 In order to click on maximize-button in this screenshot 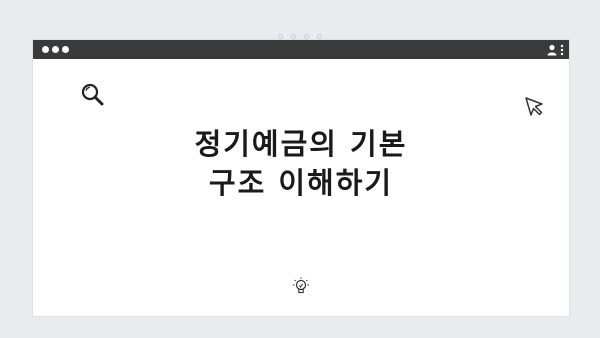, I will do `click(65, 49)`.